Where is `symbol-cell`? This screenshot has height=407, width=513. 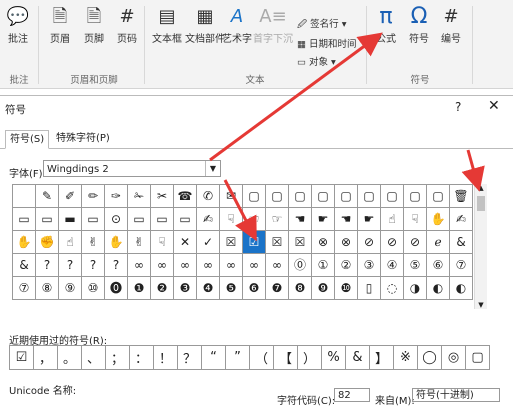 symbol-cell is located at coordinates (24, 196).